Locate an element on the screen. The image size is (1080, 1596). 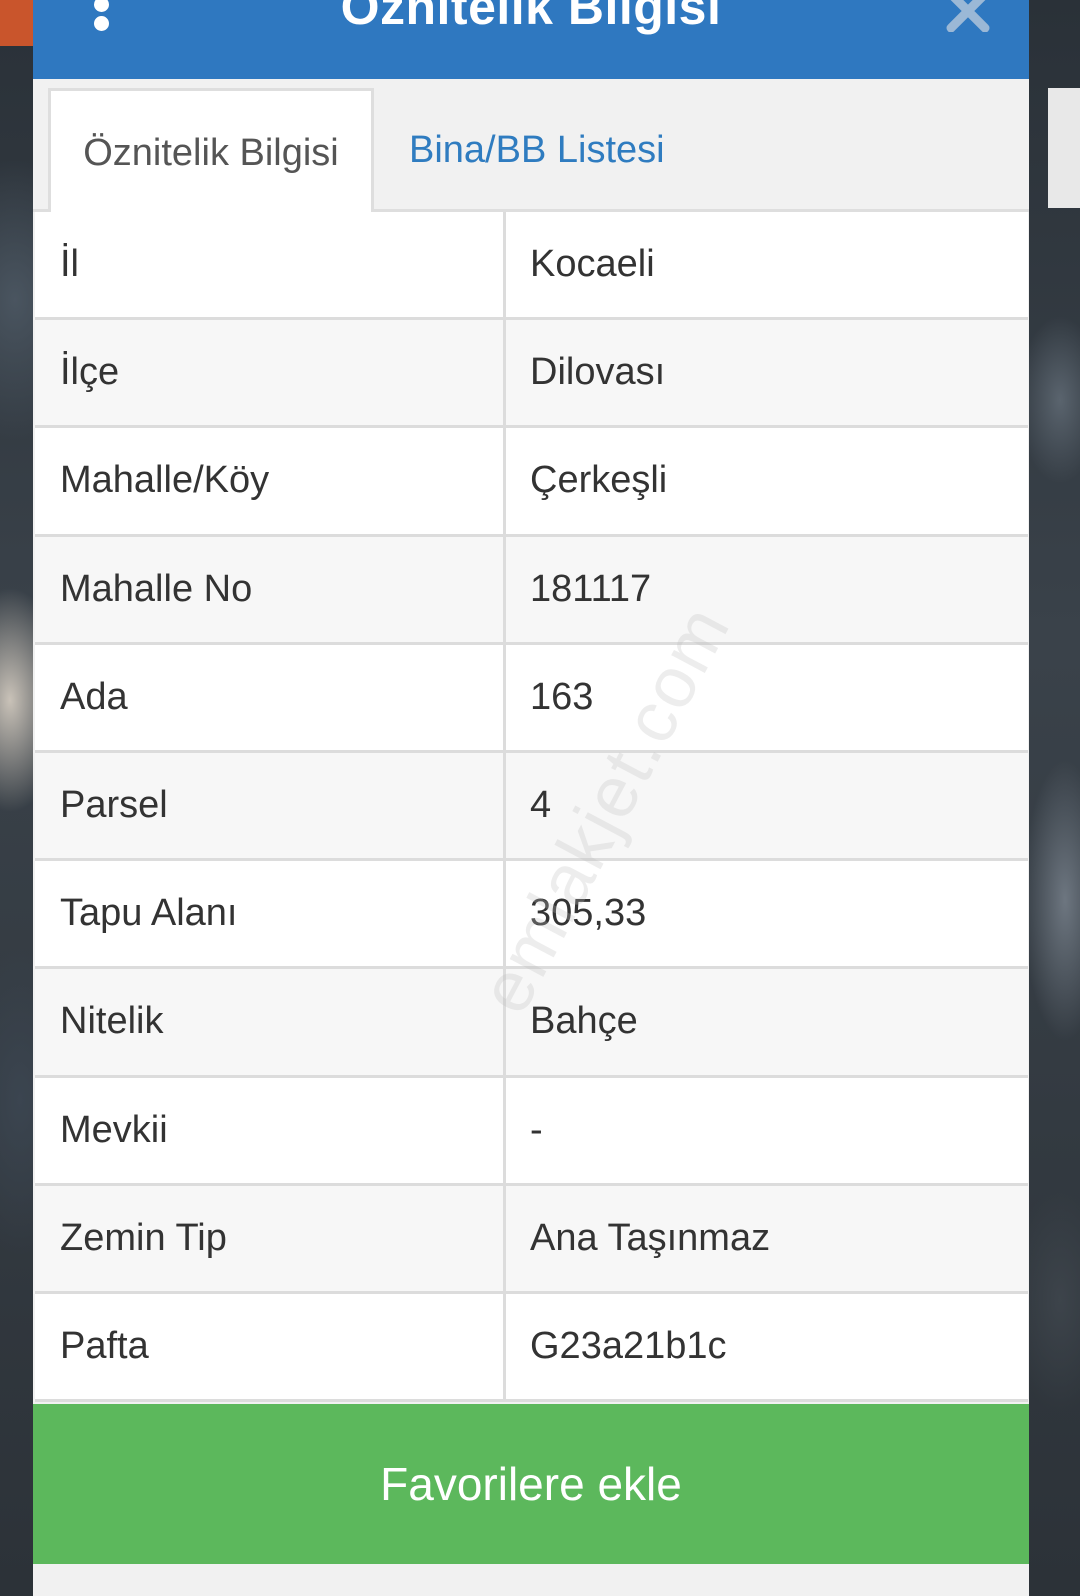
background-map-control is located at coordinates (1064, 148).